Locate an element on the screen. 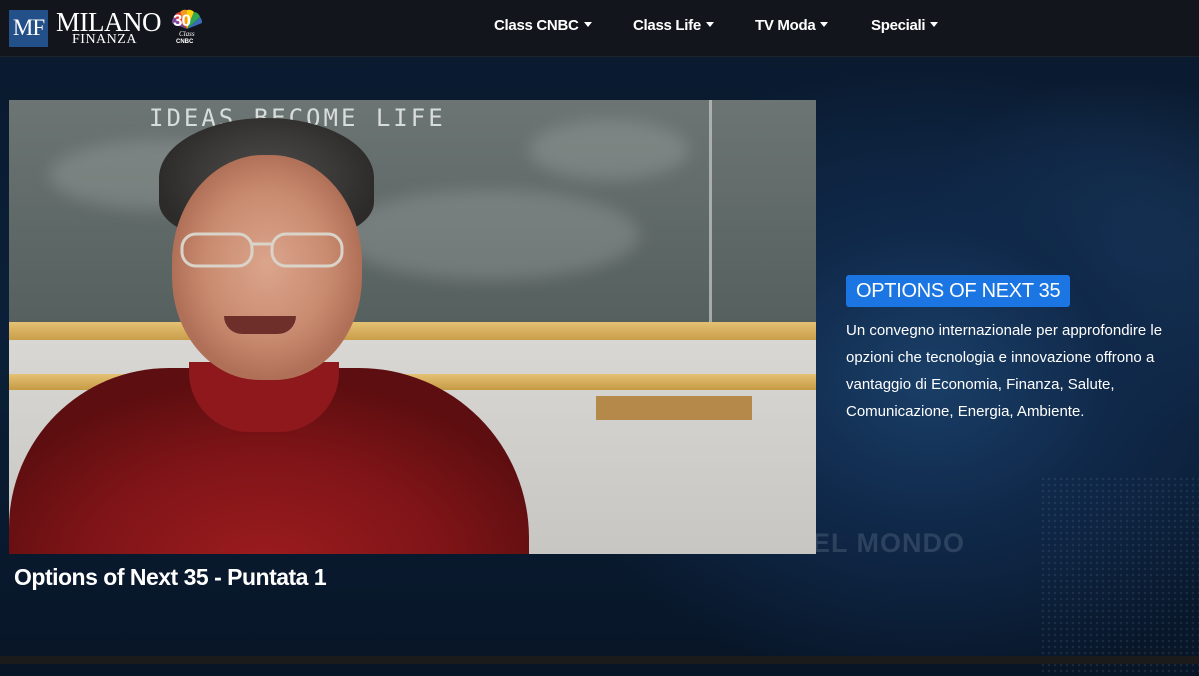 The width and height of the screenshot is (1199, 676). milano-finanza-logo: MF MILANO FINANZA 30 Class CNBC is located at coordinates (106, 28).